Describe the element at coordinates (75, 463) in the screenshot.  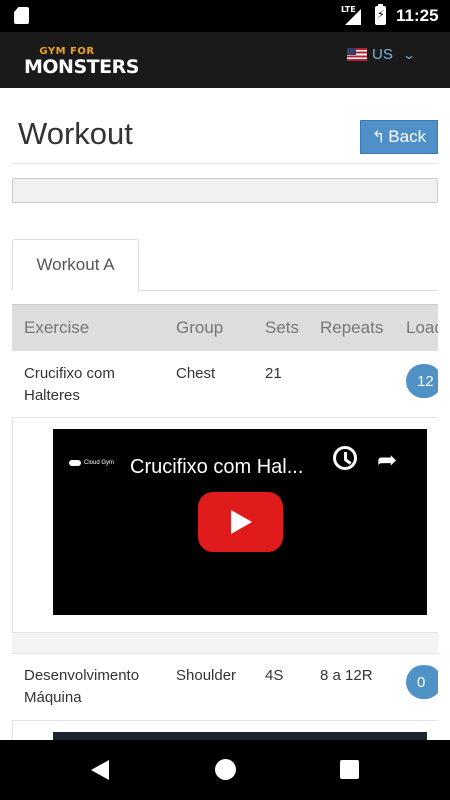
I see `cloud-icon` at that location.